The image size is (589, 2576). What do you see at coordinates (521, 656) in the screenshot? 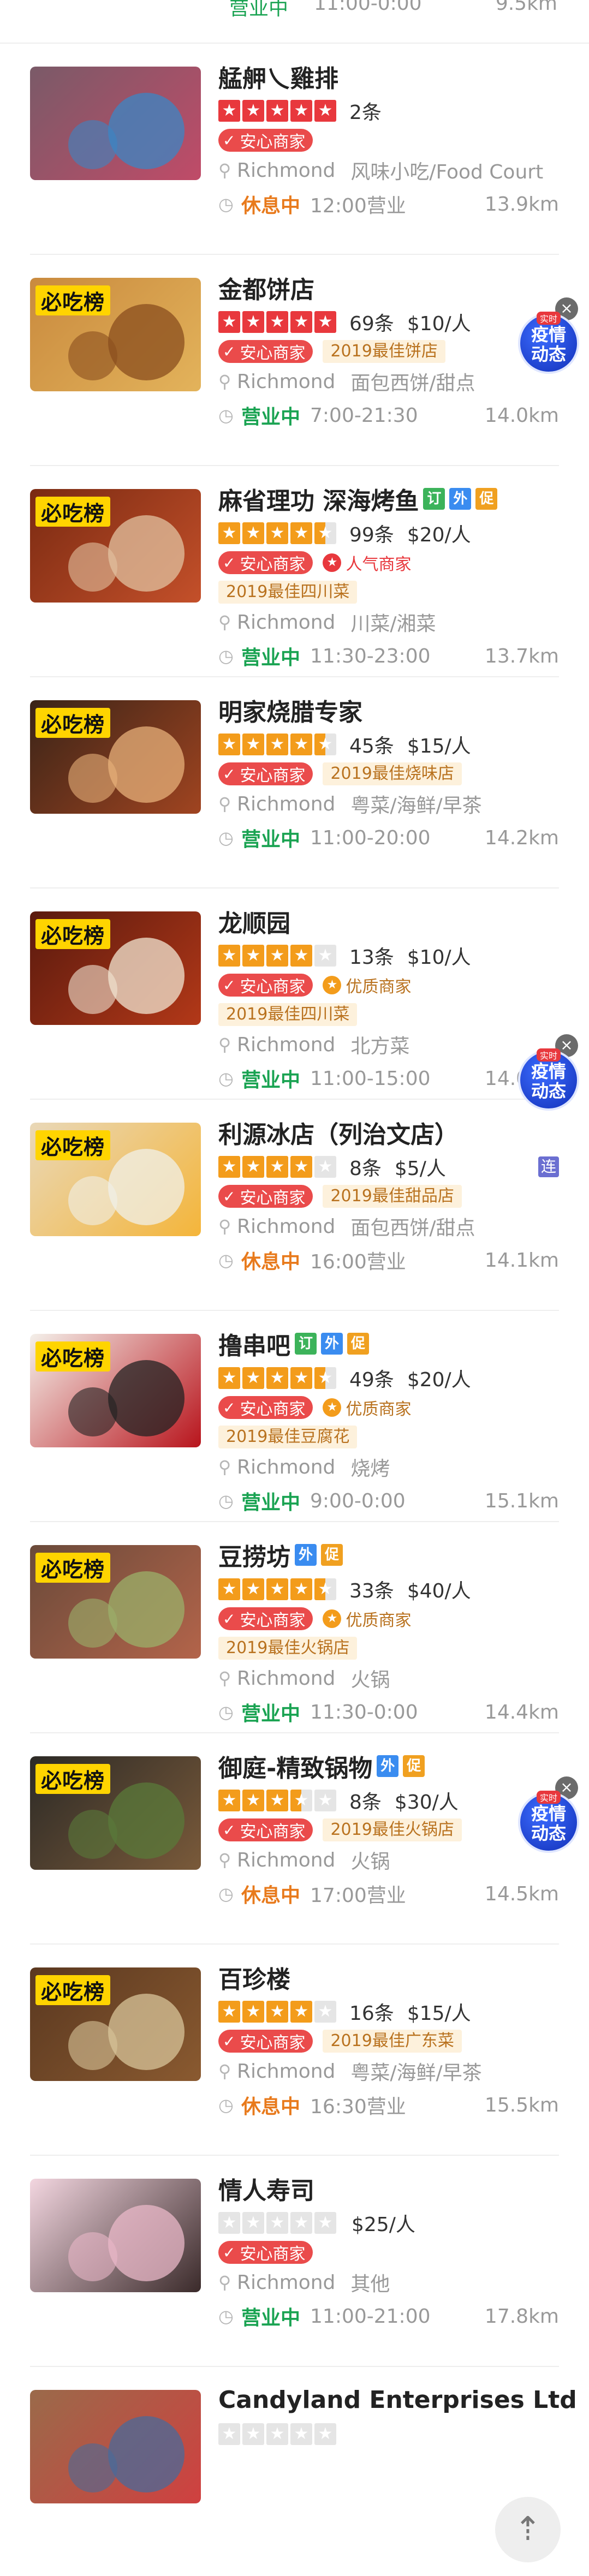
I see `distance: 13.7km` at bounding box center [521, 656].